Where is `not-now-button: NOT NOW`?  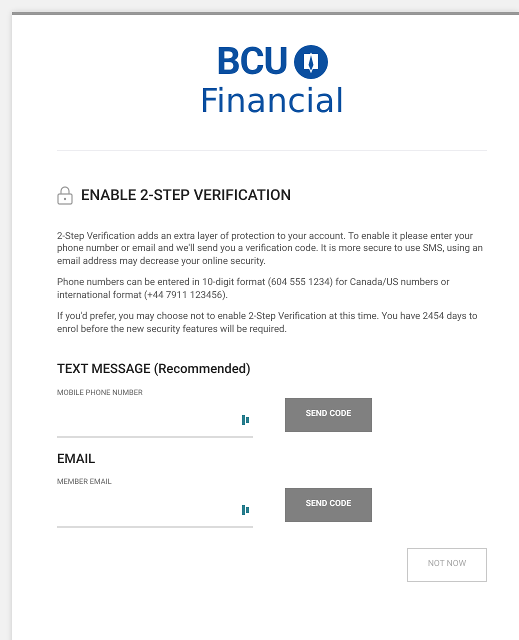 not-now-button: NOT NOW is located at coordinates (447, 565).